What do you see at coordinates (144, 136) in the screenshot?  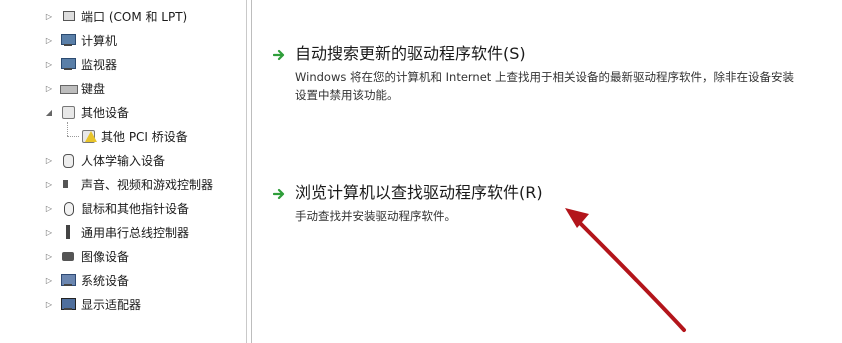 I see `tree-item-label: 其他 PCI 桥设备` at bounding box center [144, 136].